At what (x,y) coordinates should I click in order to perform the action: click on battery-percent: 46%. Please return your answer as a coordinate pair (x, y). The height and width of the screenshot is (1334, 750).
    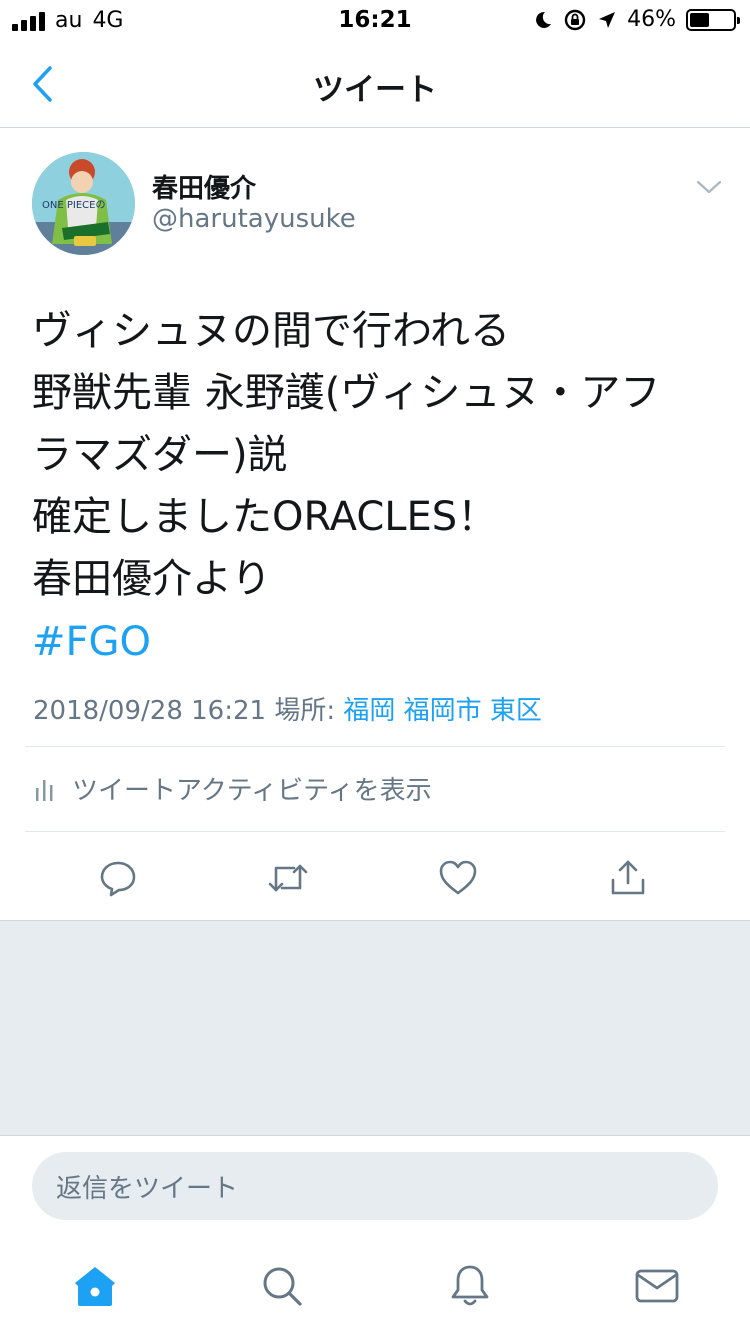
    Looking at the image, I should click on (651, 19).